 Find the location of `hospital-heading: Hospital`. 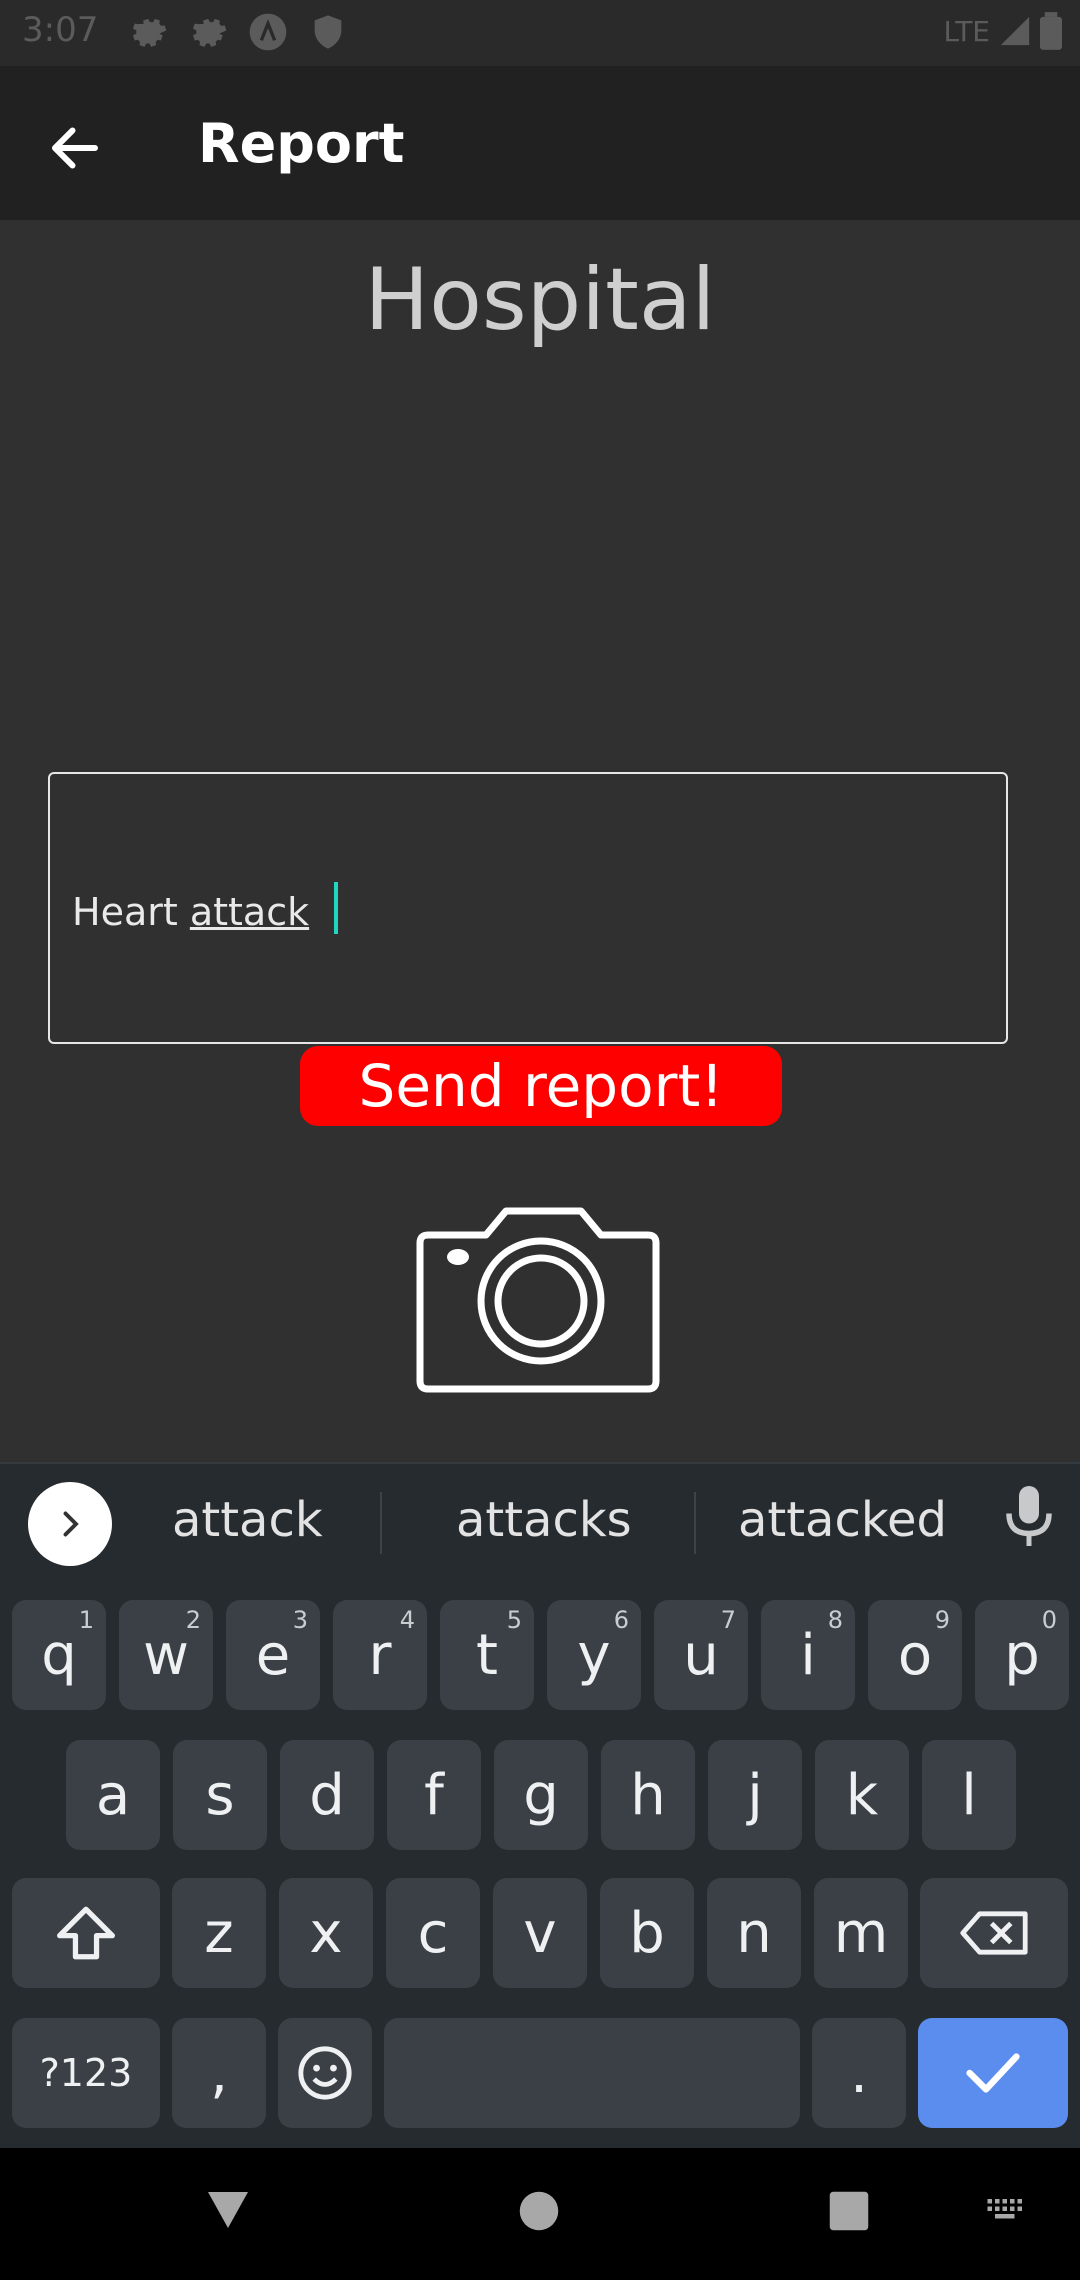

hospital-heading: Hospital is located at coordinates (540, 300).